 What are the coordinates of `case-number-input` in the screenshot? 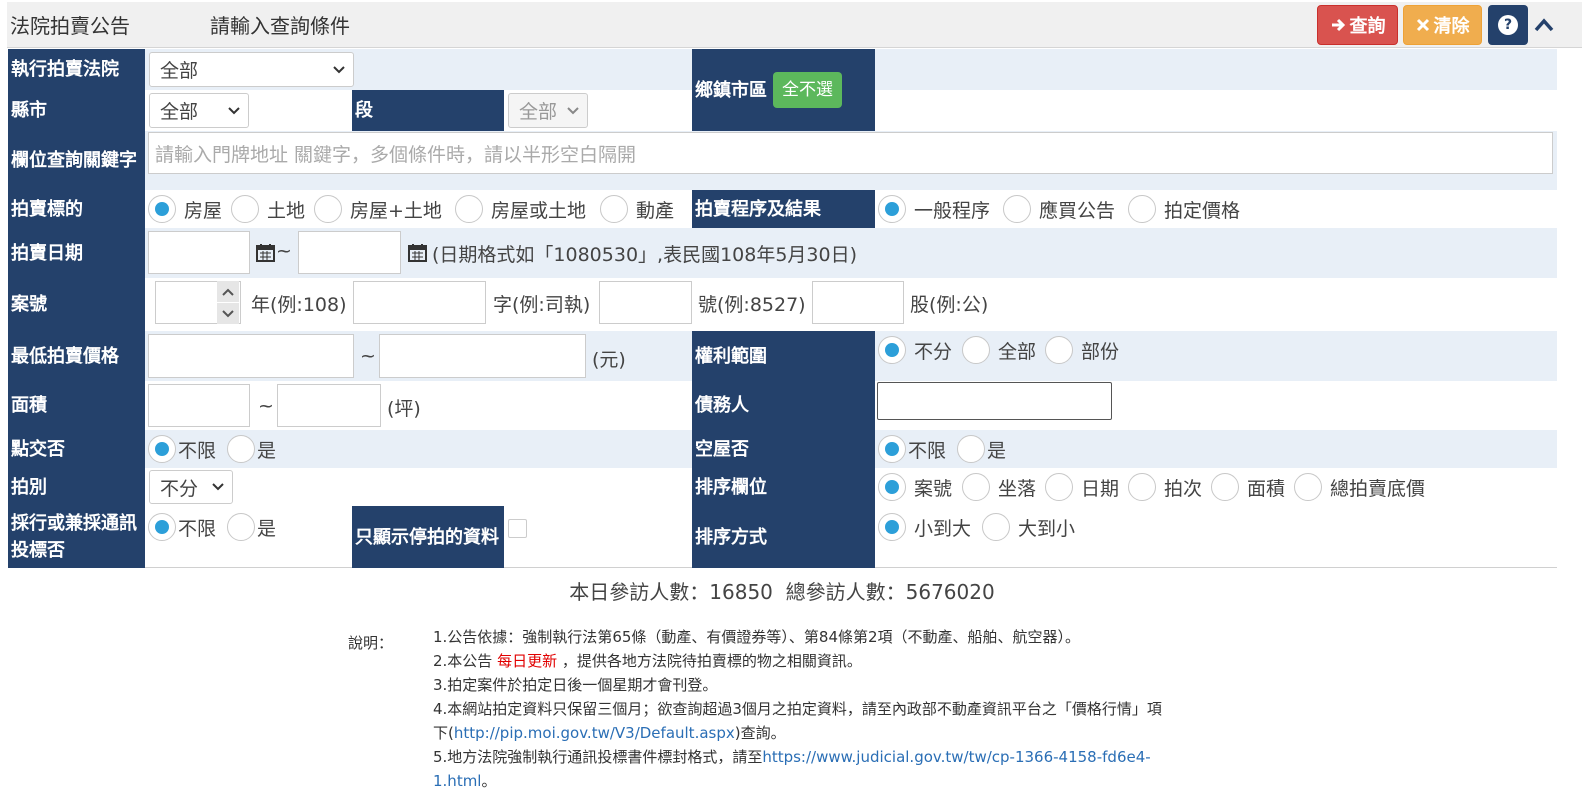 It's located at (645, 302).